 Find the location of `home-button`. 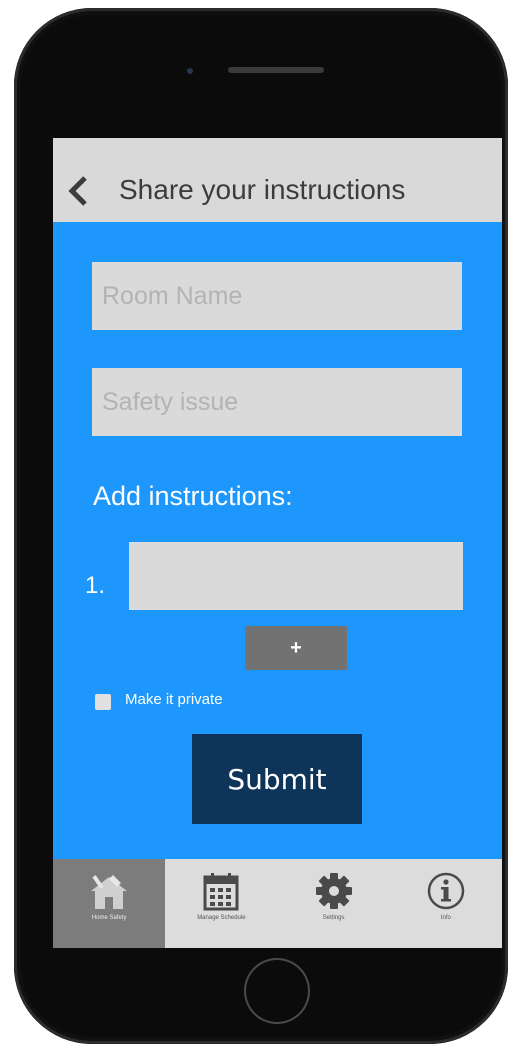

home-button is located at coordinates (277, 991).